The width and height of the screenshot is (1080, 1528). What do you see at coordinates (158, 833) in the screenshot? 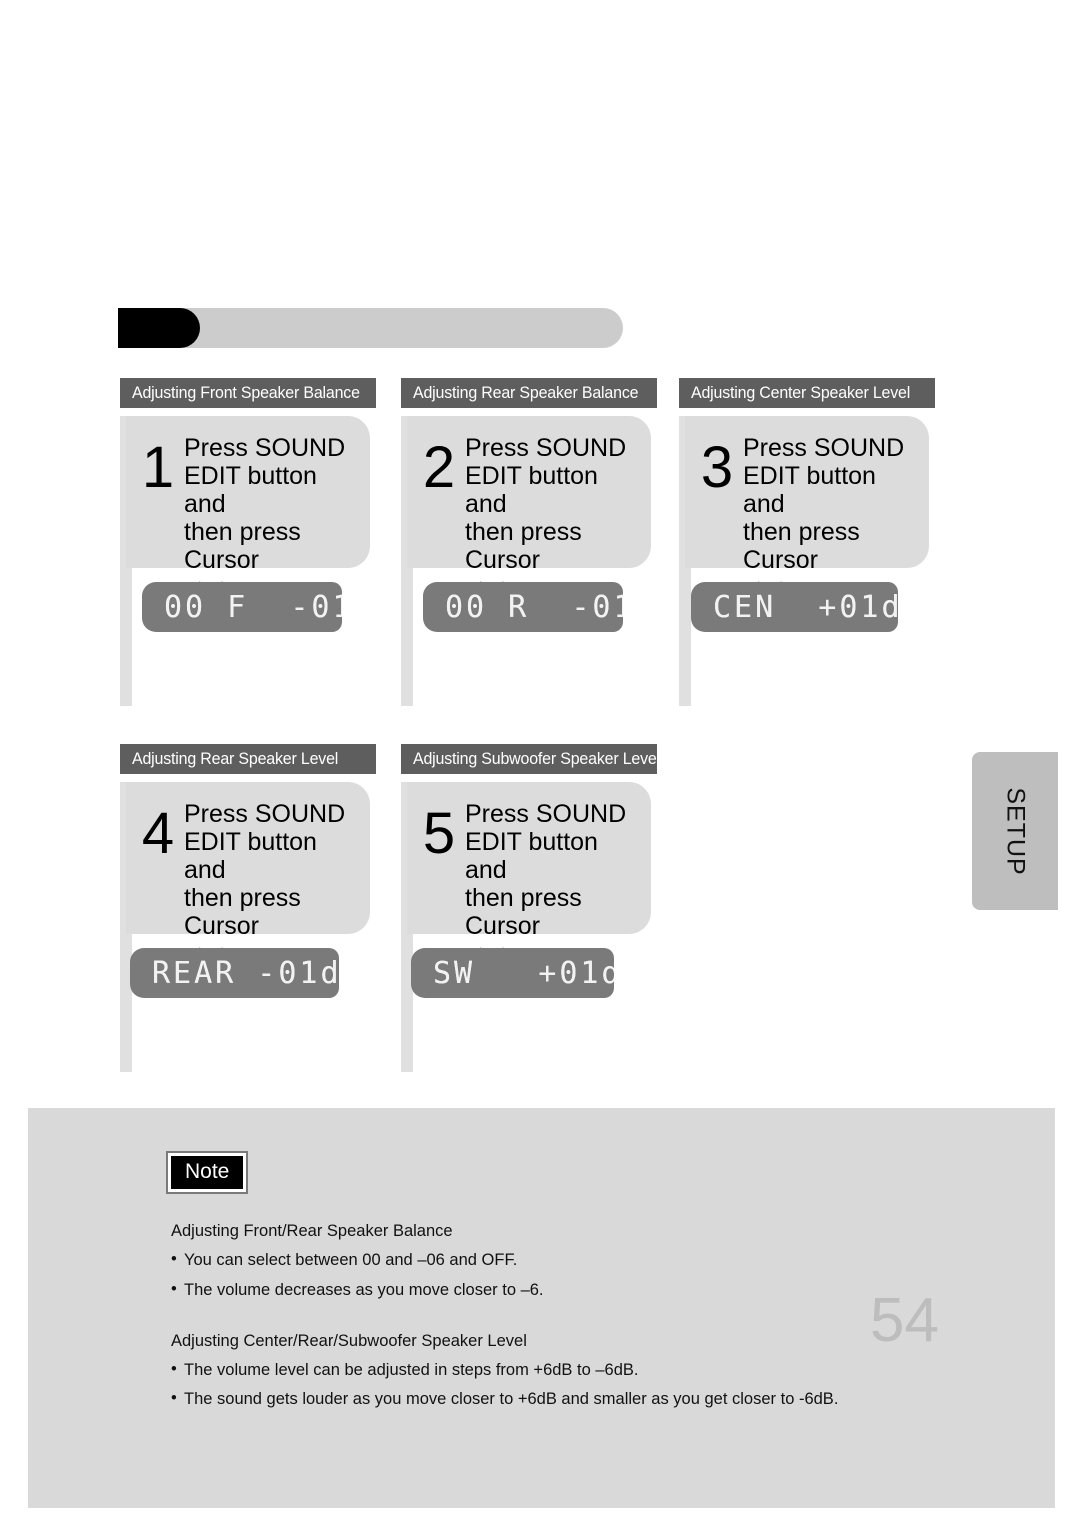
I see `step-number-4: 4` at bounding box center [158, 833].